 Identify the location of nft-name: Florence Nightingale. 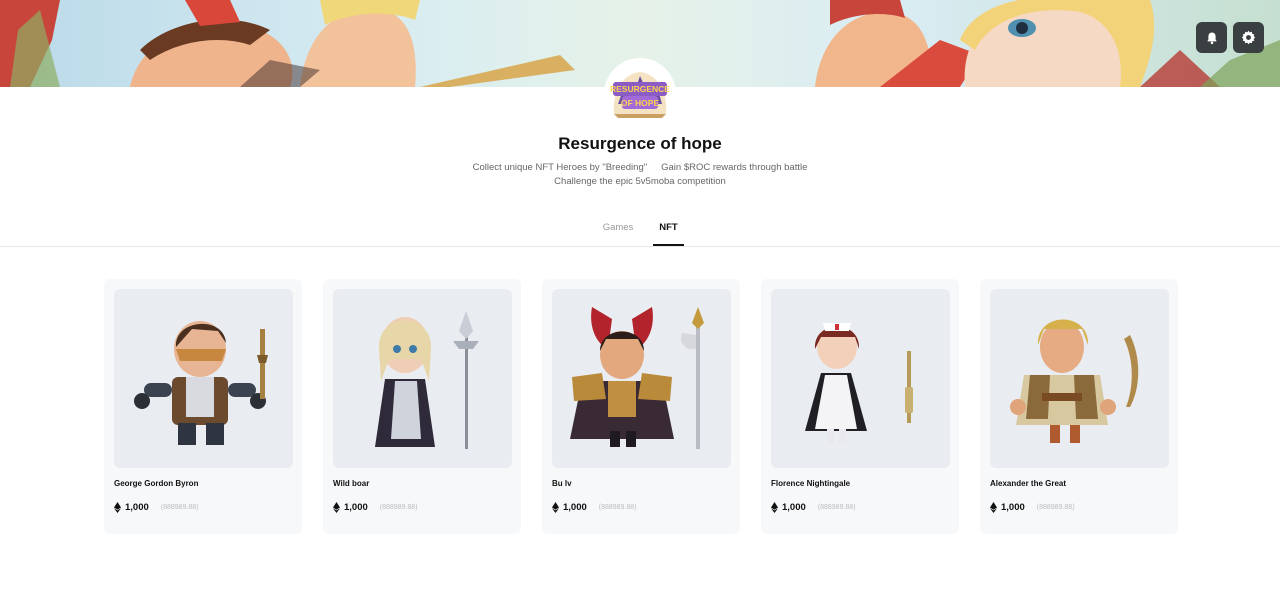
(811, 483).